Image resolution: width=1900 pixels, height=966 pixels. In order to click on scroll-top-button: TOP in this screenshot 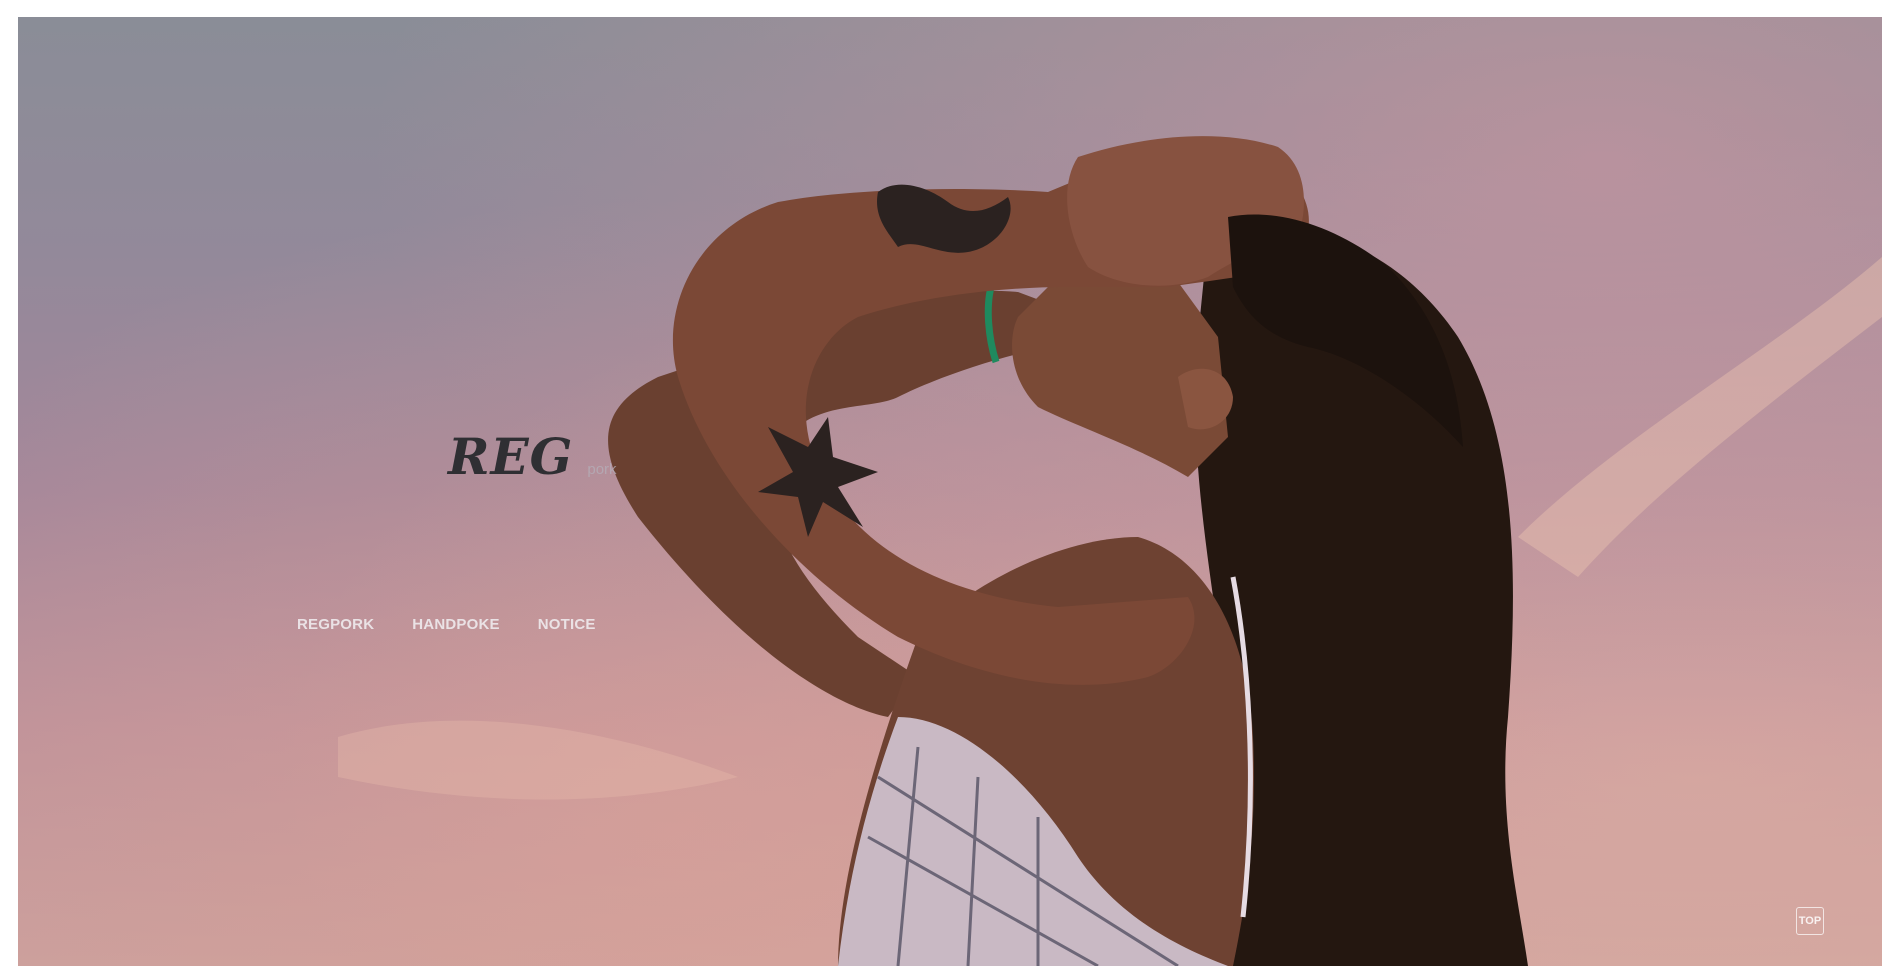, I will do `click(1810, 921)`.